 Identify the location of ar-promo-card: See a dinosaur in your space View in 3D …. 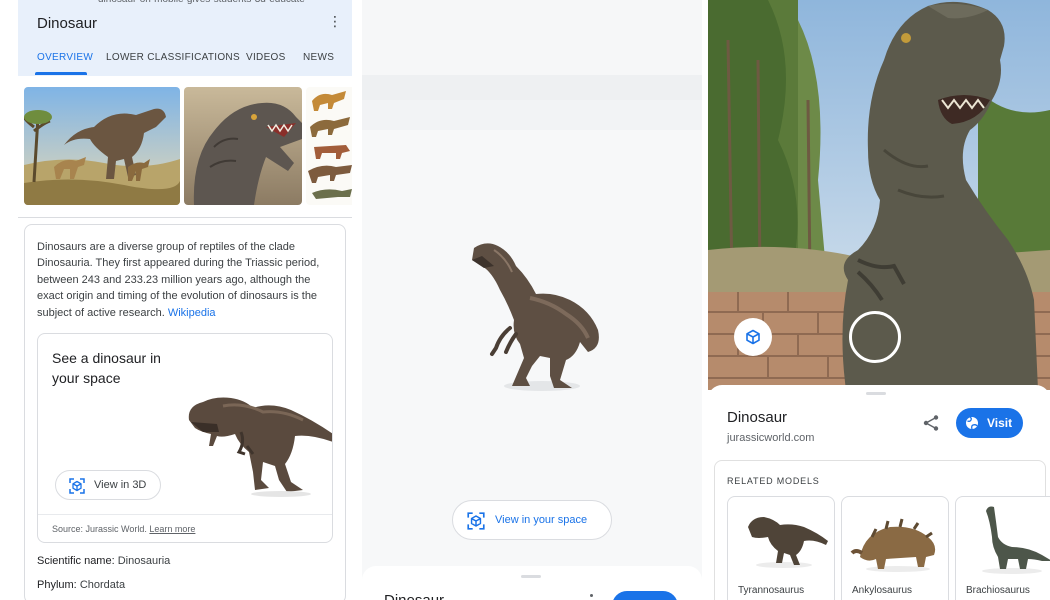
(185, 438).